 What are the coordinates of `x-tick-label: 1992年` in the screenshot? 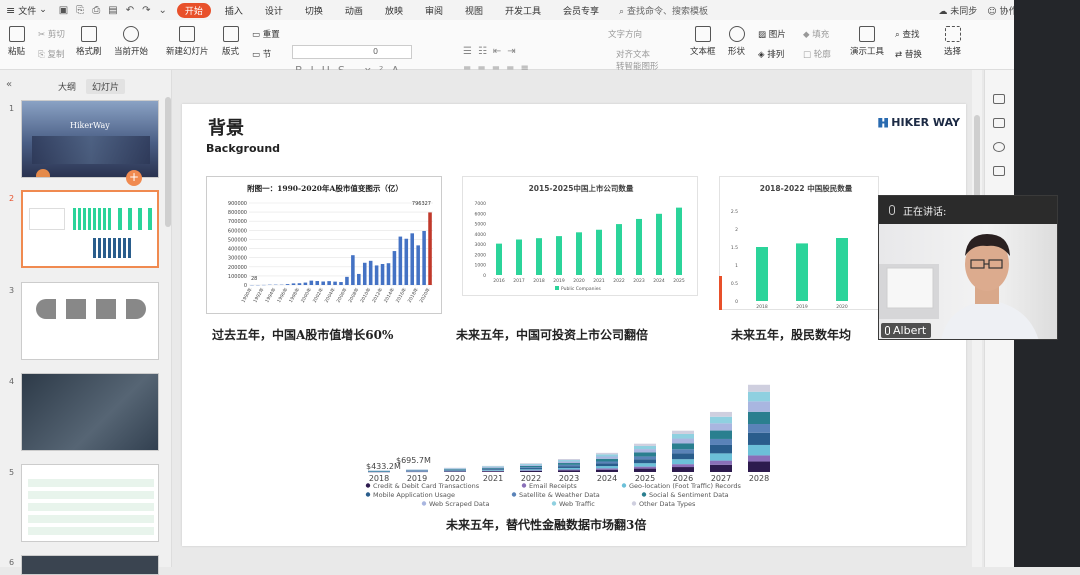 It's located at (259, 295).